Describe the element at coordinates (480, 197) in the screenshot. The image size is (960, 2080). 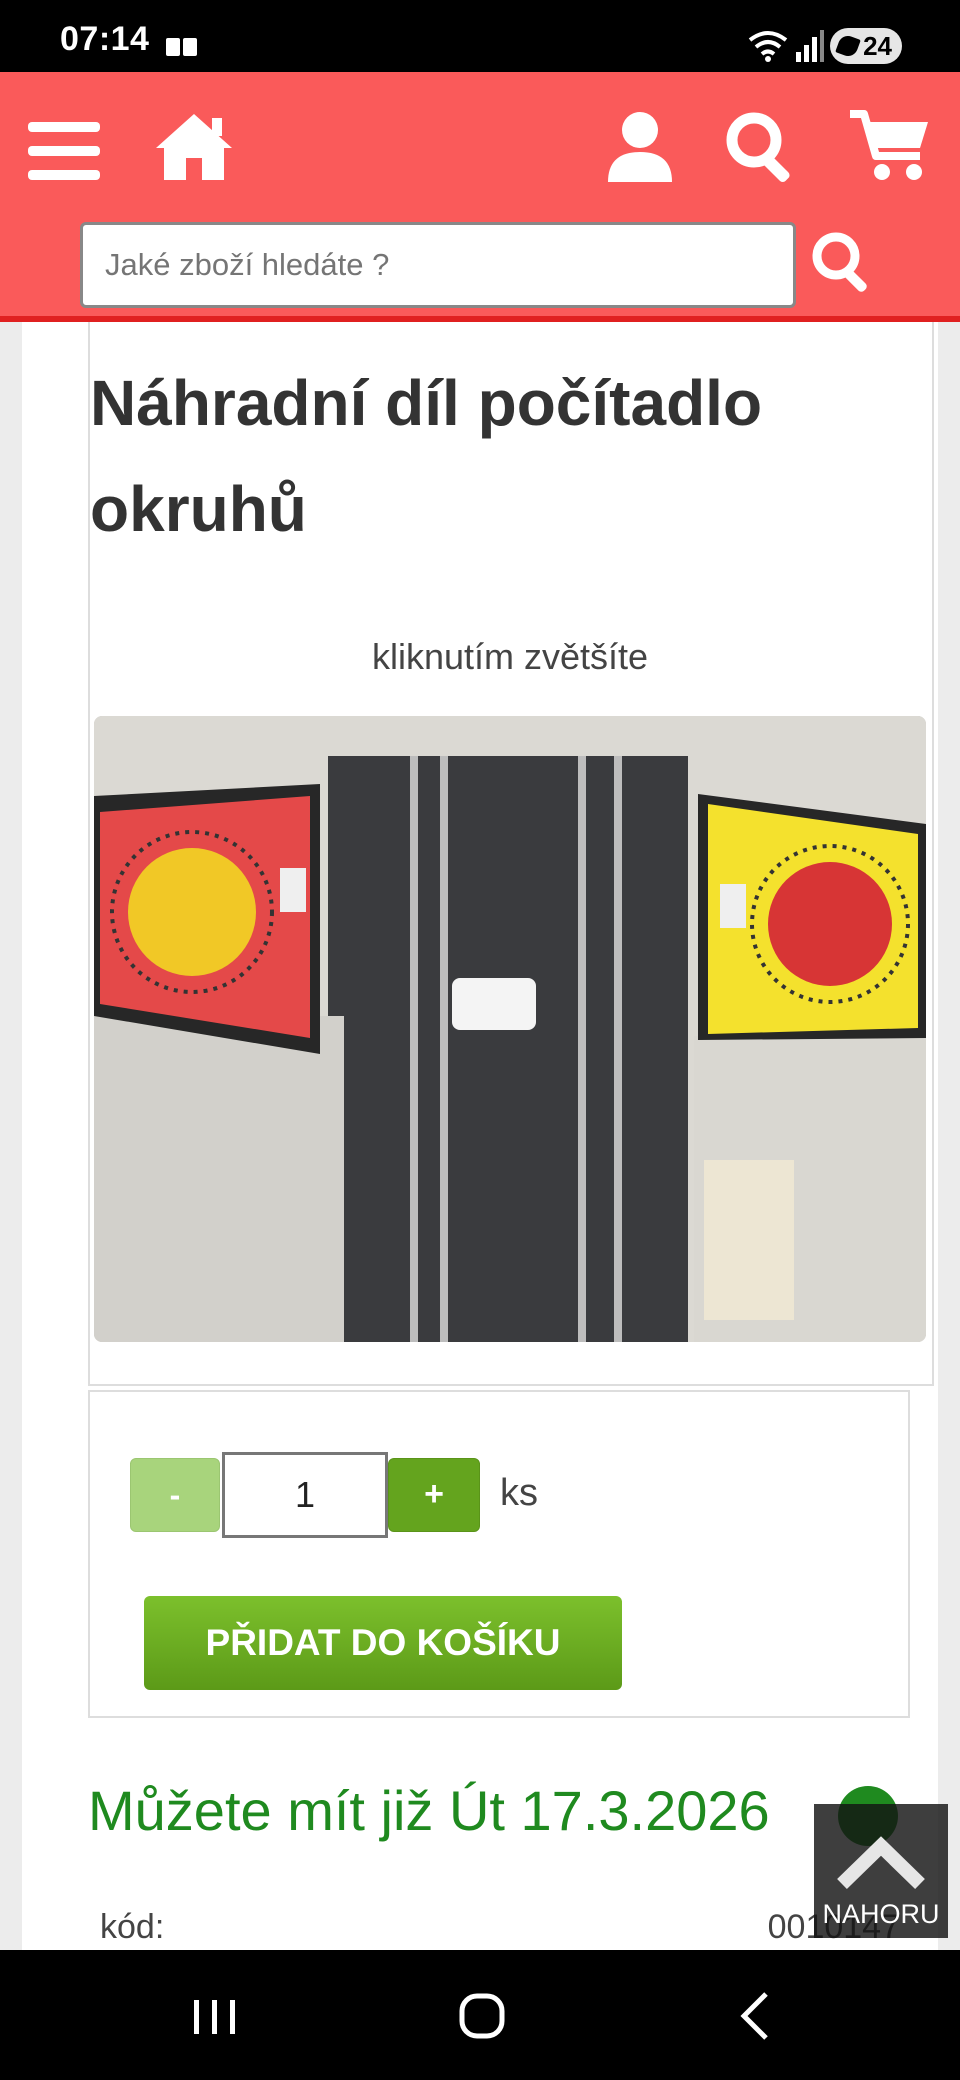
I see `site-header` at that location.